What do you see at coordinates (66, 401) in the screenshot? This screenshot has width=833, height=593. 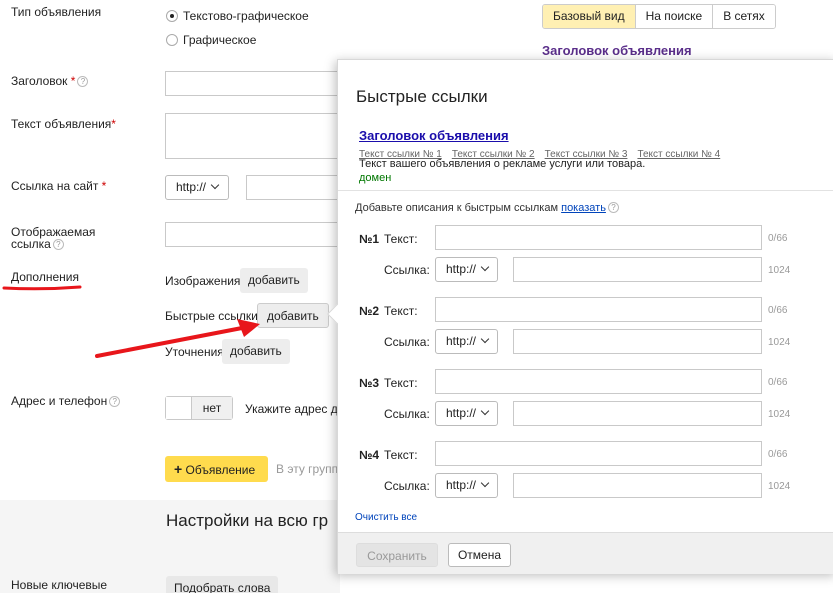 I see `address-label: Адрес и телефон?` at bounding box center [66, 401].